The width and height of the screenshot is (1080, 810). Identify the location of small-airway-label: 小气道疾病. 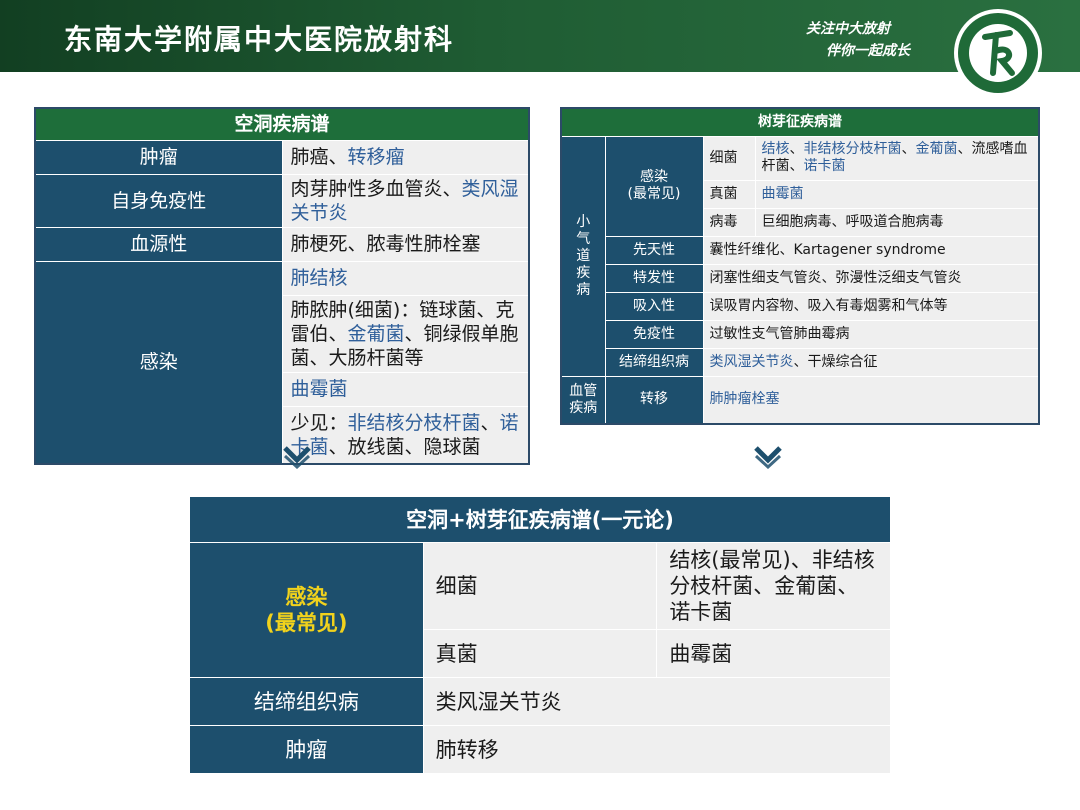
(583, 256).